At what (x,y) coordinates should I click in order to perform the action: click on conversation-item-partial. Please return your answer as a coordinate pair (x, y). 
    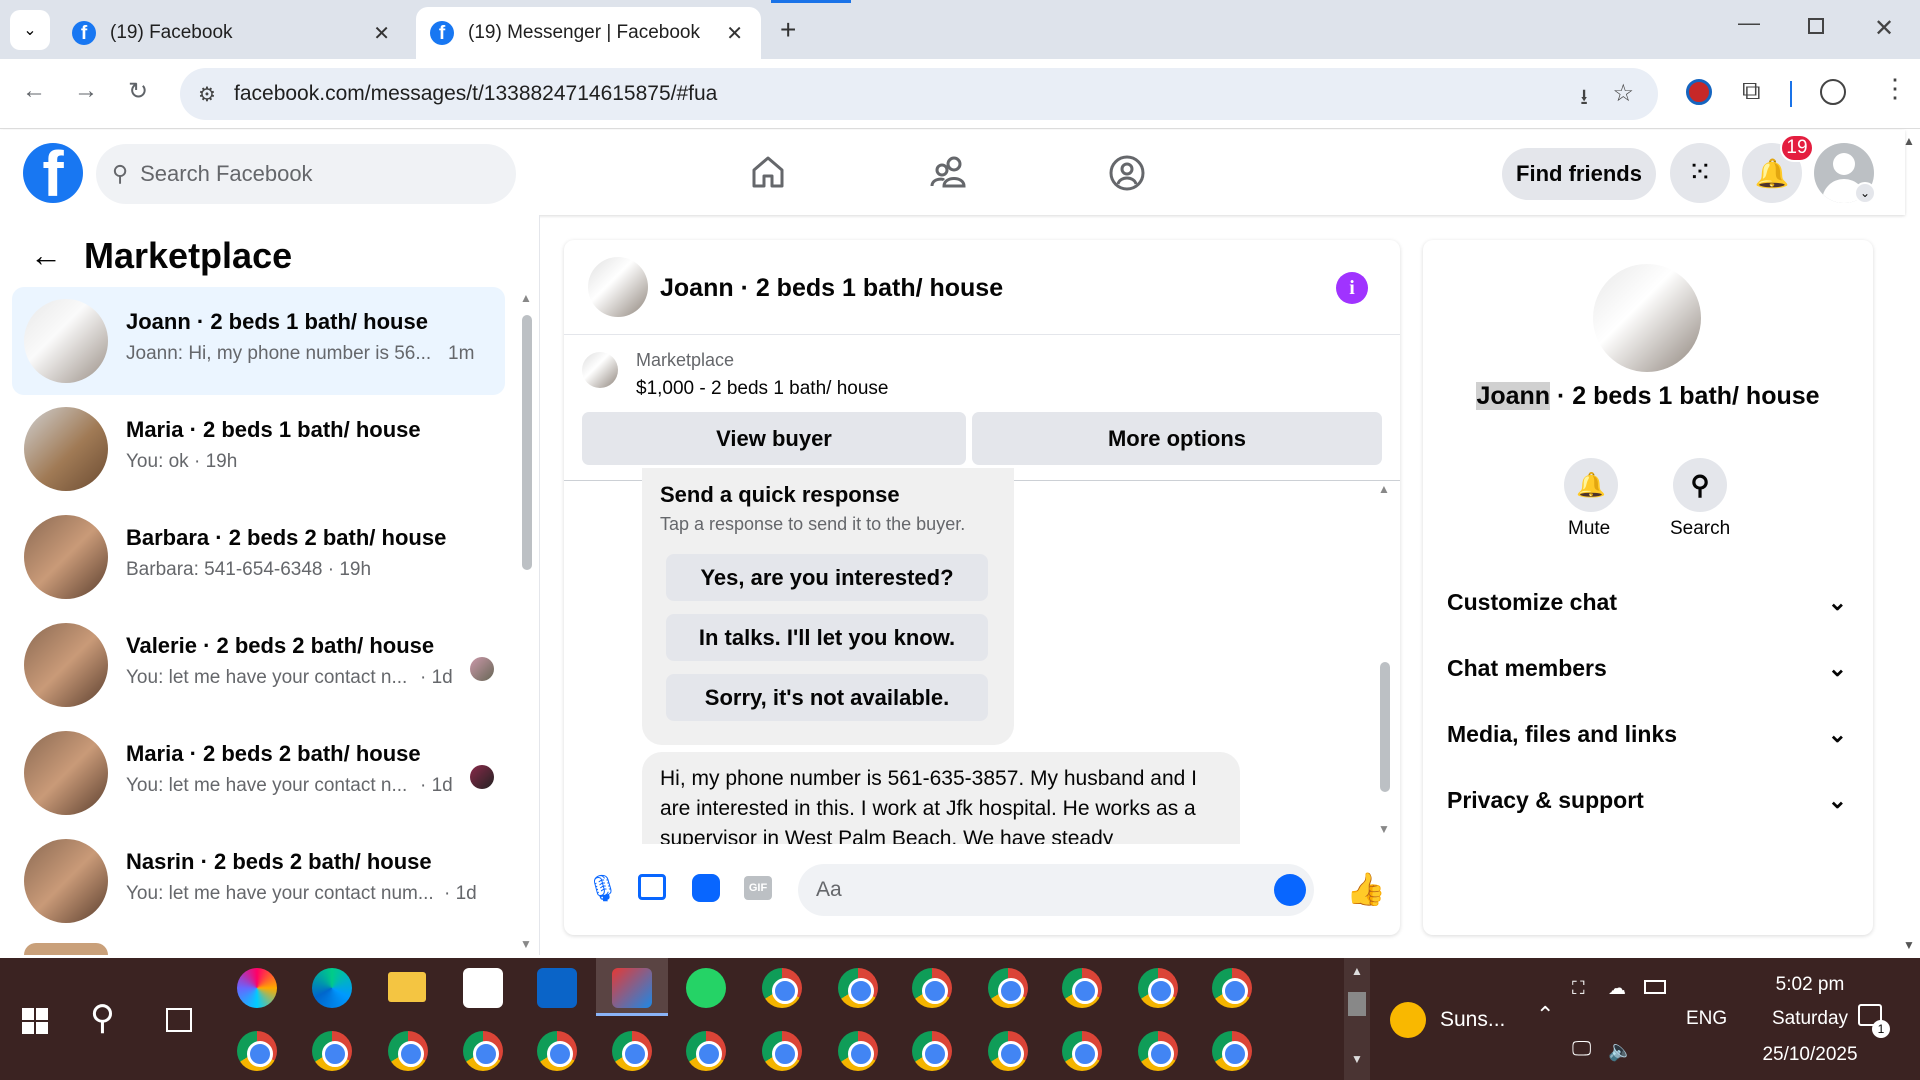
    Looking at the image, I should click on (66, 949).